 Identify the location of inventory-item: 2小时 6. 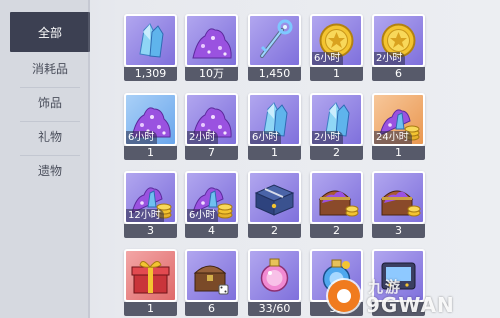
(398, 47).